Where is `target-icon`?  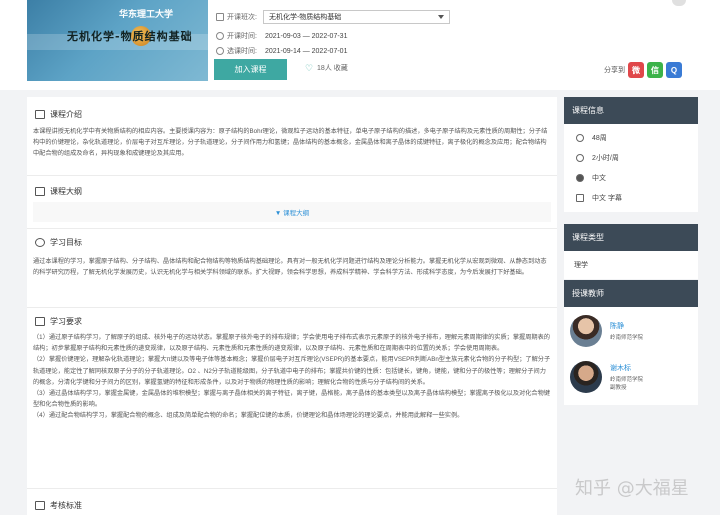
target-icon is located at coordinates (40, 242).